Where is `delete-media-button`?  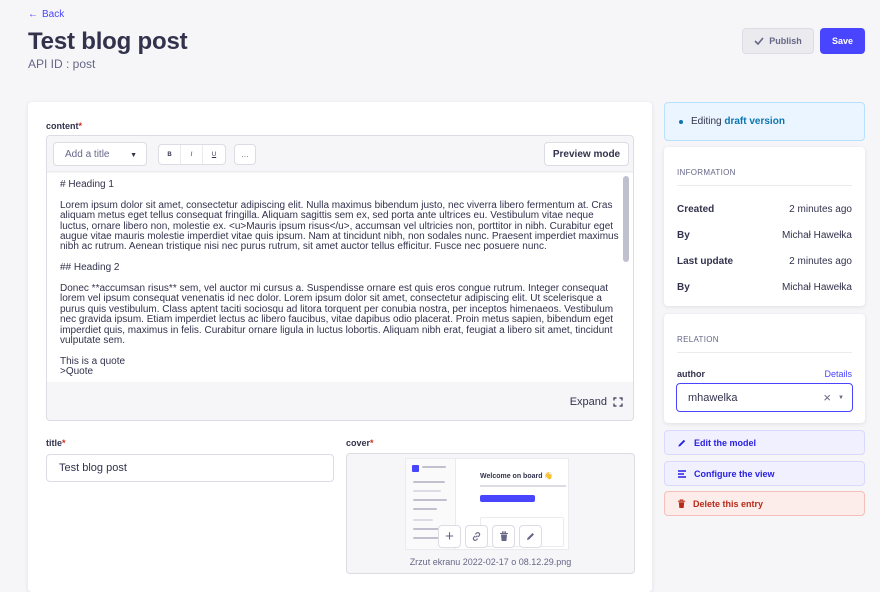 delete-media-button is located at coordinates (503, 536).